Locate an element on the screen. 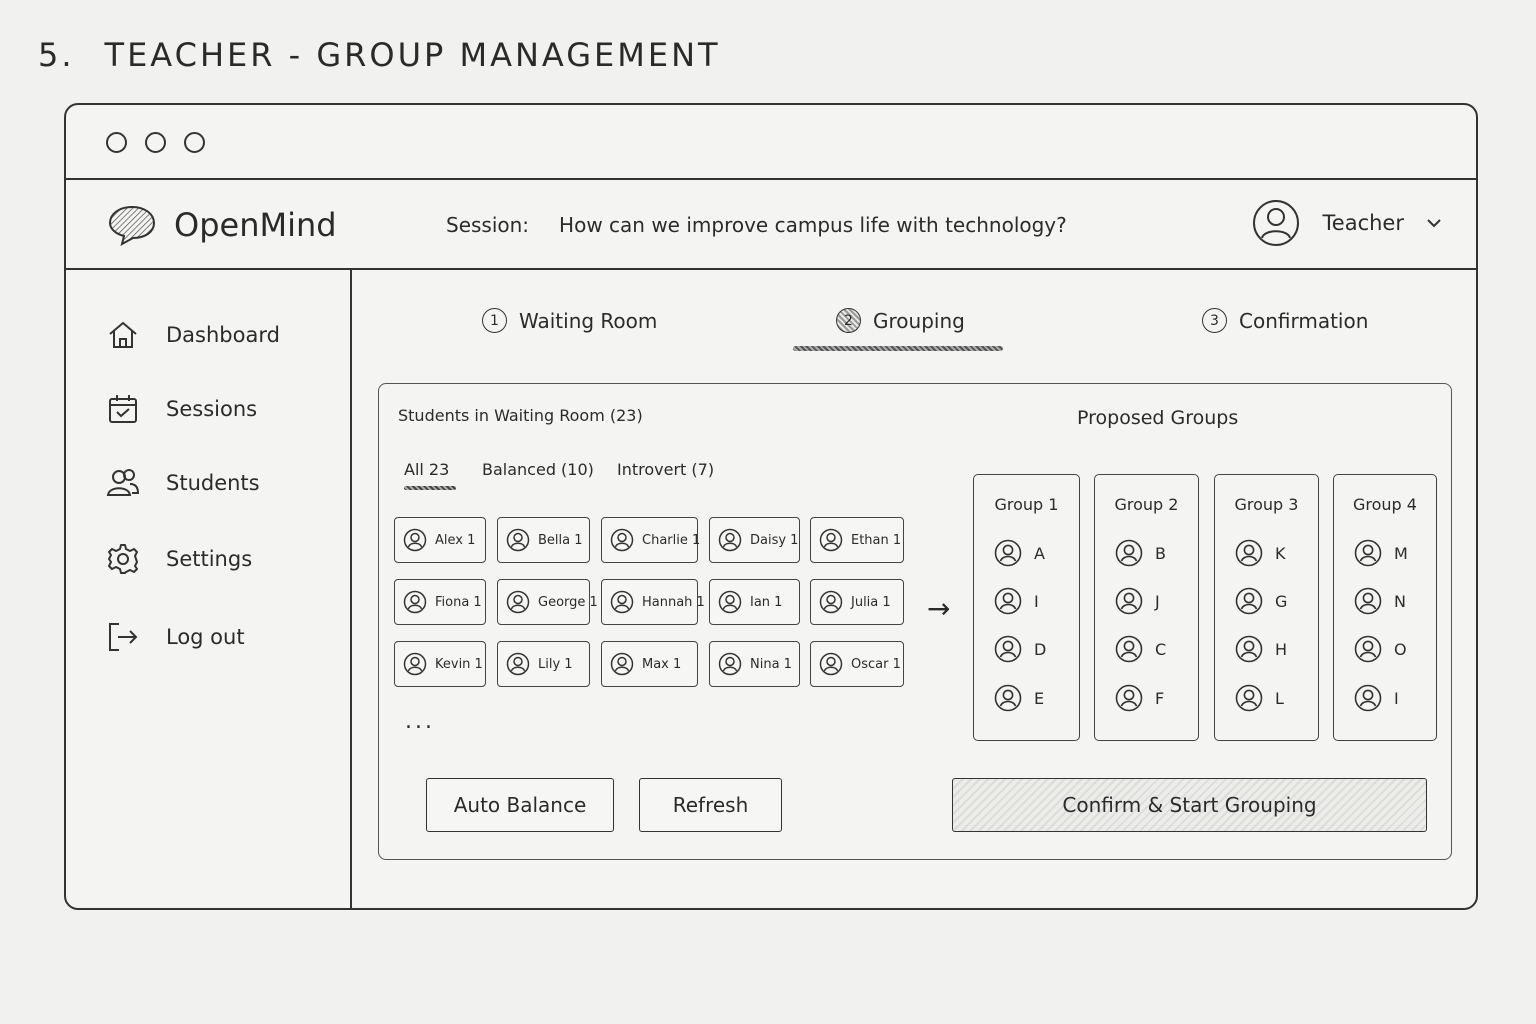  student-chip: Fiona 1 is located at coordinates (440, 602).